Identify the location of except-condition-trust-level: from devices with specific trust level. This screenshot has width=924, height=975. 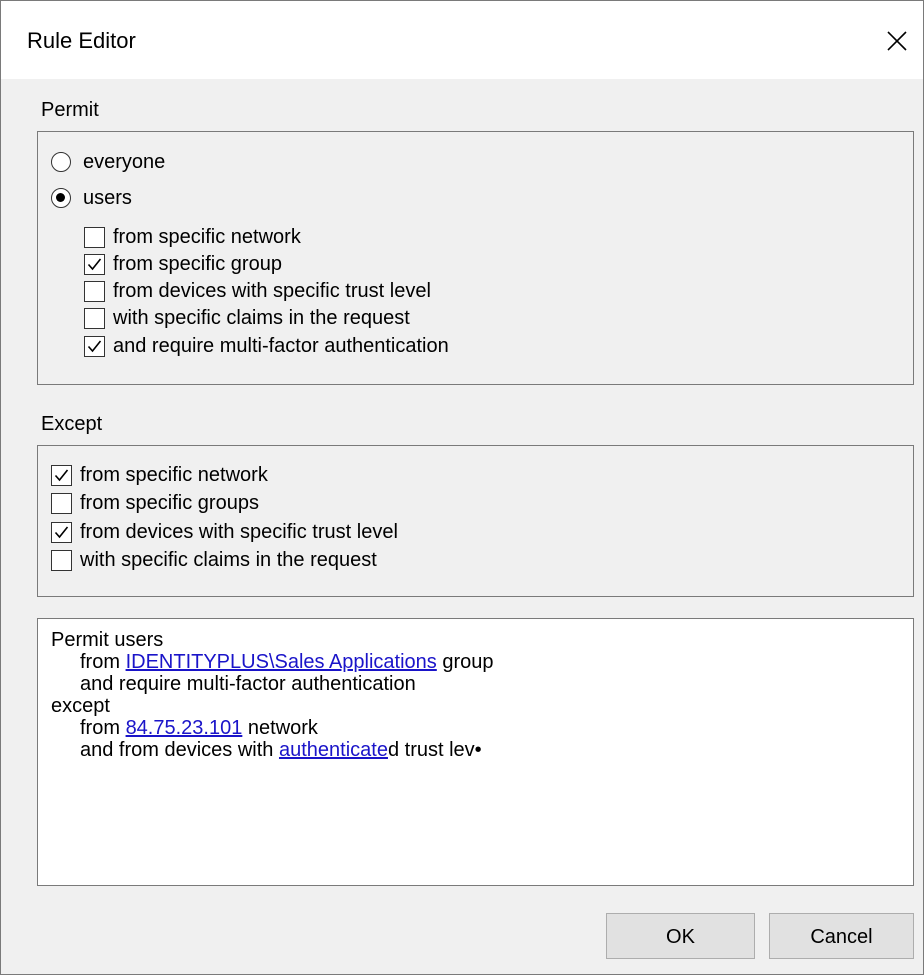
(224, 532).